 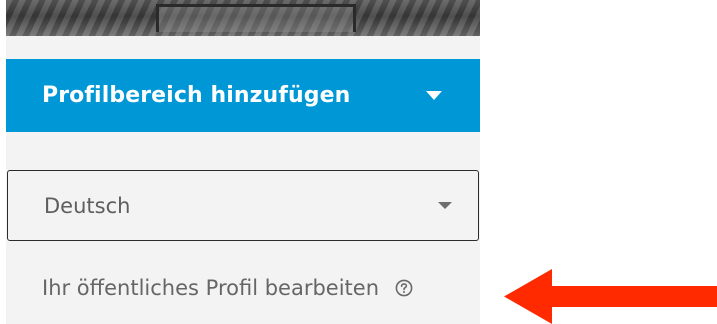 What do you see at coordinates (196, 95) in the screenshot?
I see `add-profile-section-label: Profilbereich hinzufügen` at bounding box center [196, 95].